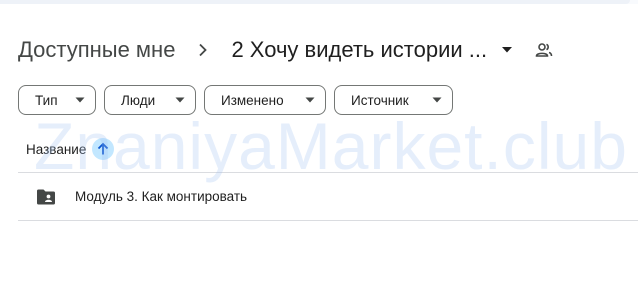 The height and width of the screenshot is (290, 638). Describe the element at coordinates (56, 149) in the screenshot. I see `column-name-label: Название` at that location.